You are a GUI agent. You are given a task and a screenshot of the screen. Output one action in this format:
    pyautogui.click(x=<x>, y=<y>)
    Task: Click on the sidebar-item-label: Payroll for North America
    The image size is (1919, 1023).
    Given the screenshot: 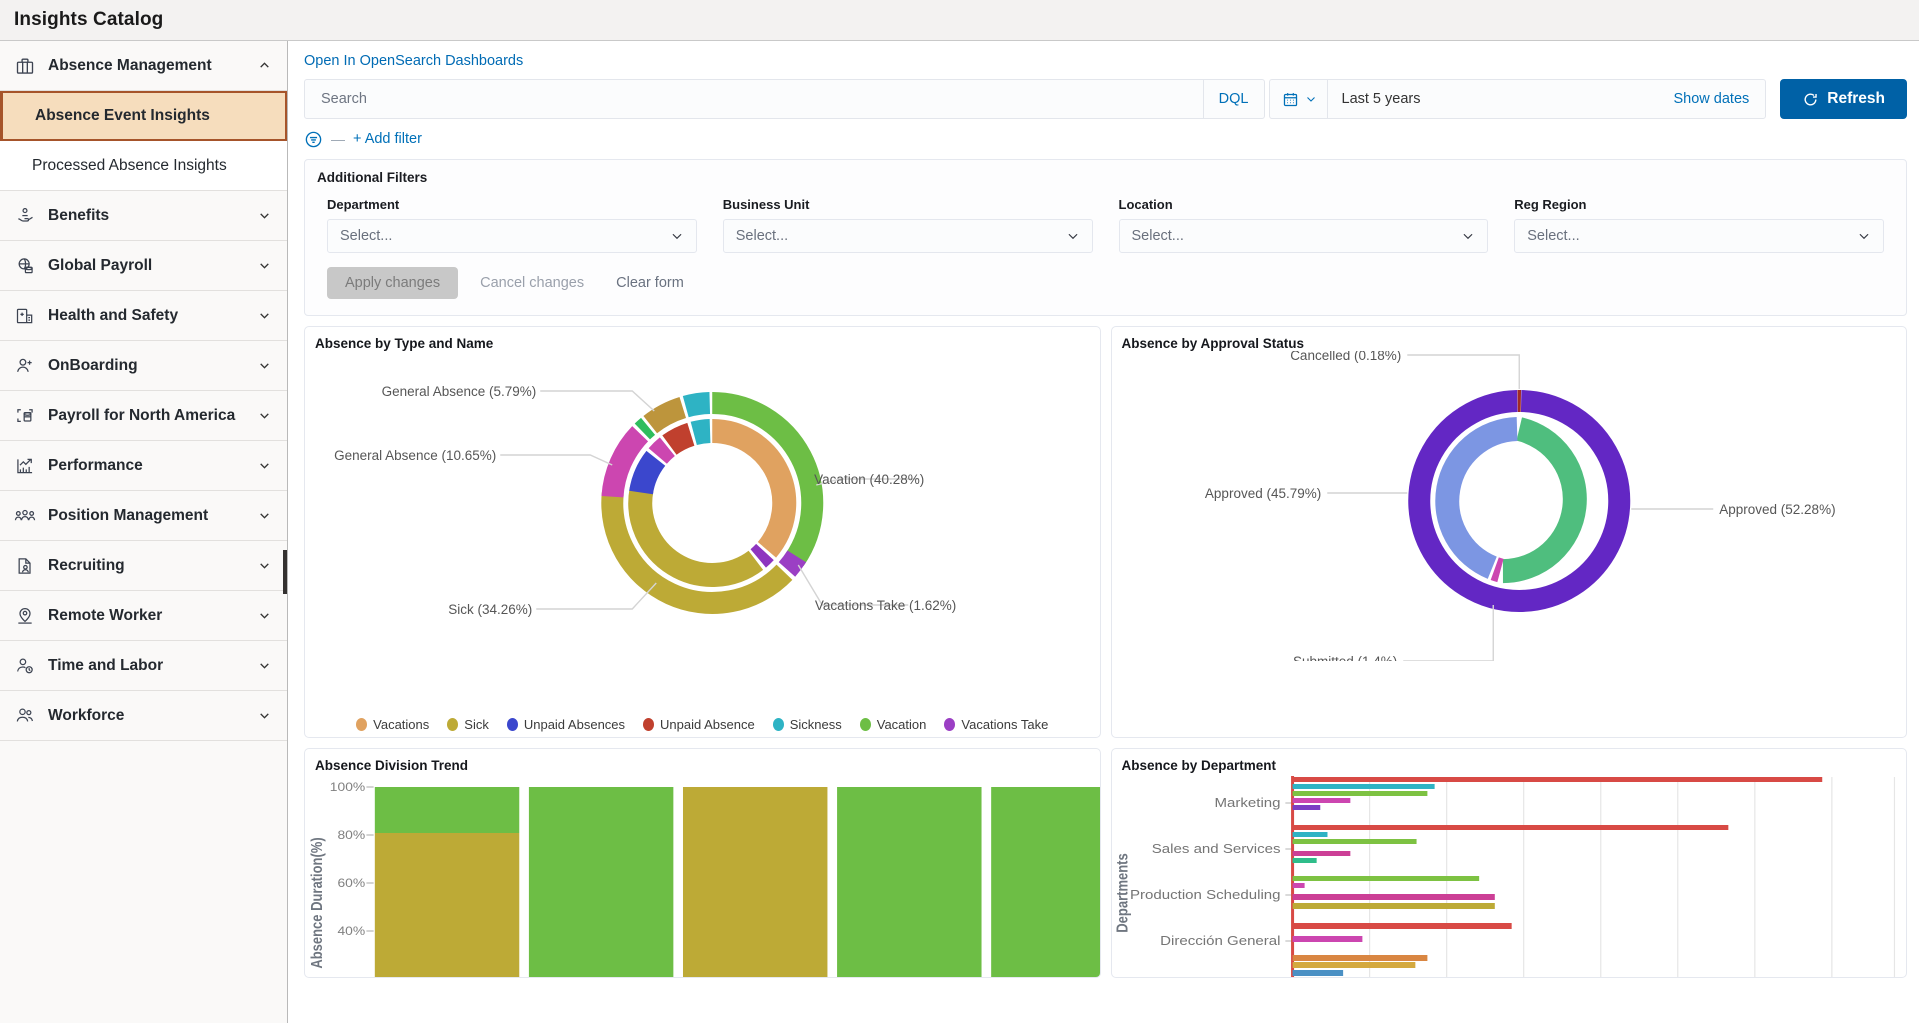 What is the action you would take?
    pyautogui.click(x=142, y=415)
    